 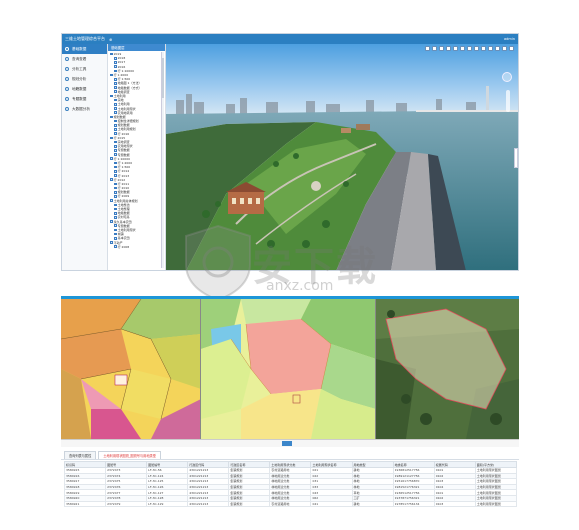 What do you see at coordinates (447, 369) in the screenshot?
I see `map-panel-satellite` at bounding box center [447, 369].